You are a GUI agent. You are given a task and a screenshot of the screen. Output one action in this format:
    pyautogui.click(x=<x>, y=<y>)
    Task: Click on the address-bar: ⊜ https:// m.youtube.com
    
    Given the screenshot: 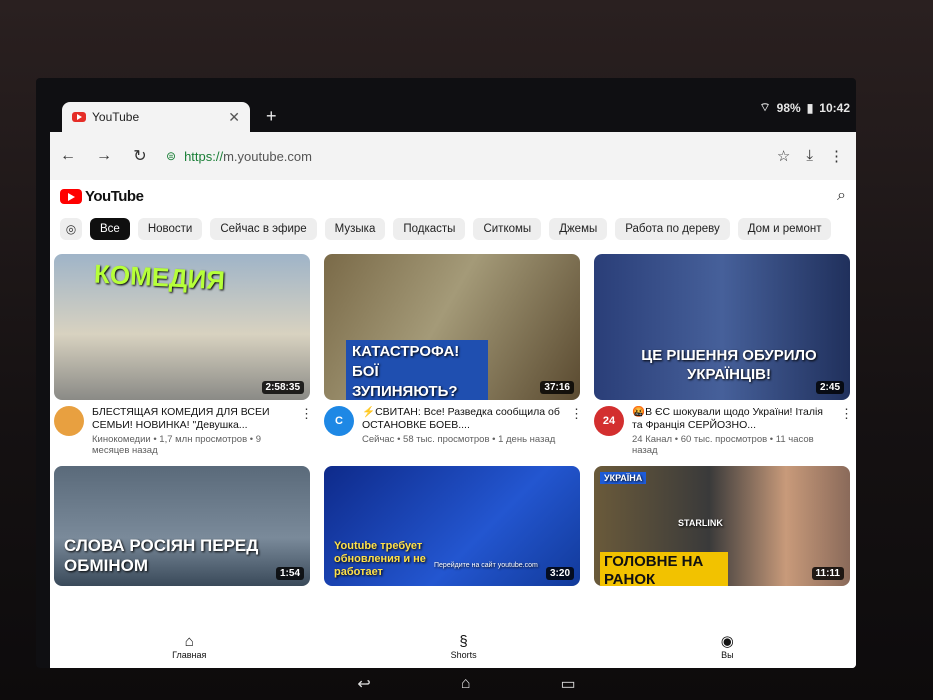 What is the action you would take?
    pyautogui.click(x=239, y=156)
    